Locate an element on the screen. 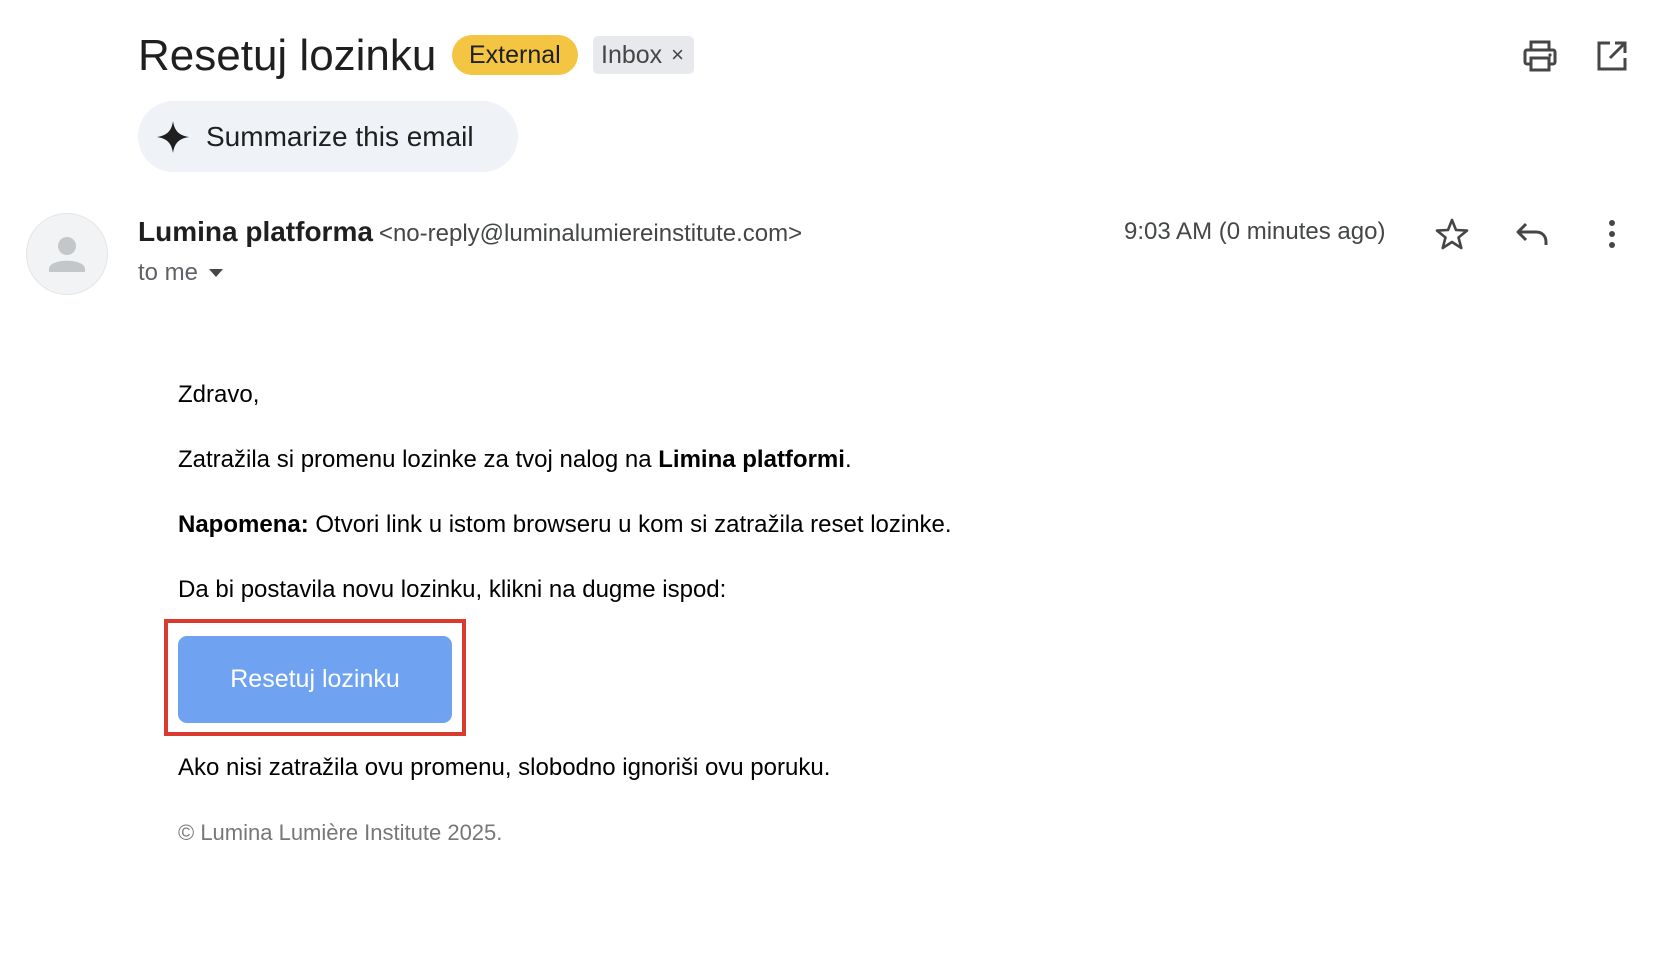 The height and width of the screenshot is (978, 1660). reset-password-button: Resetuj lozinku is located at coordinates (315, 679).